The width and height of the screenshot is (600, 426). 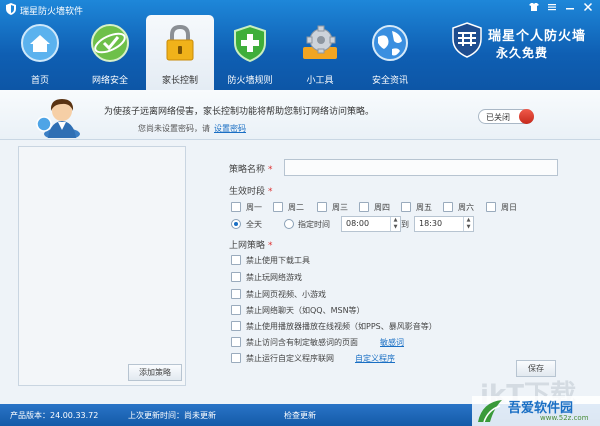 What do you see at coordinates (320, 81) in the screenshot?
I see `tab-label: 小工具` at bounding box center [320, 81].